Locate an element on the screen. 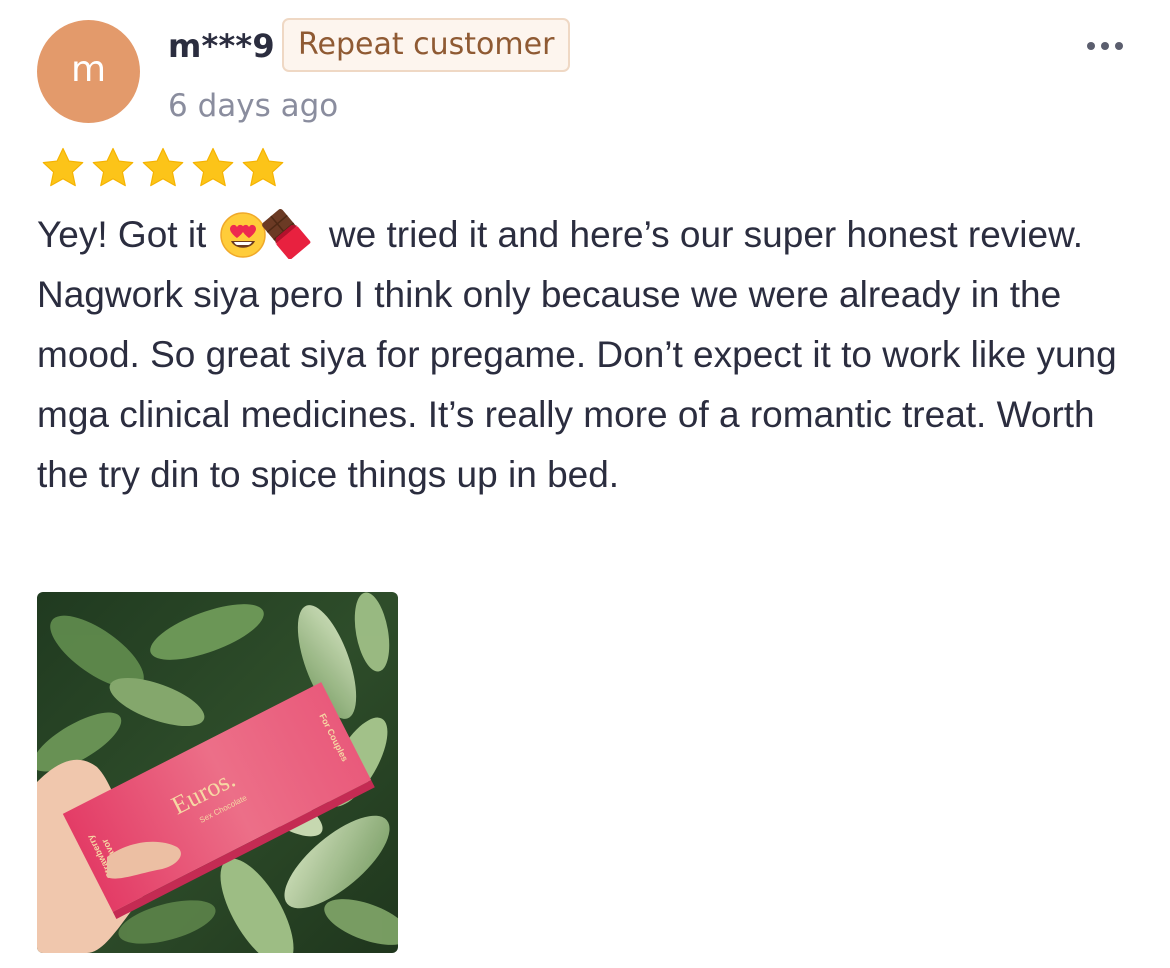 The height and width of the screenshot is (968, 1170). more-options-button is located at coordinates (1105, 46).